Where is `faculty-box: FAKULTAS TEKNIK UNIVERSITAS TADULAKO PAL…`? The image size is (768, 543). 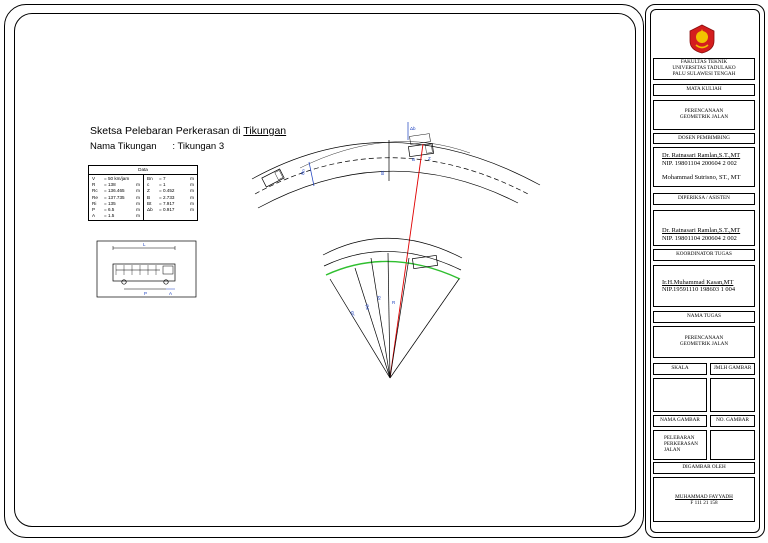 faculty-box: FAKULTAS TEKNIK UNIVERSITAS TADULAKO PAL… is located at coordinates (704, 69).